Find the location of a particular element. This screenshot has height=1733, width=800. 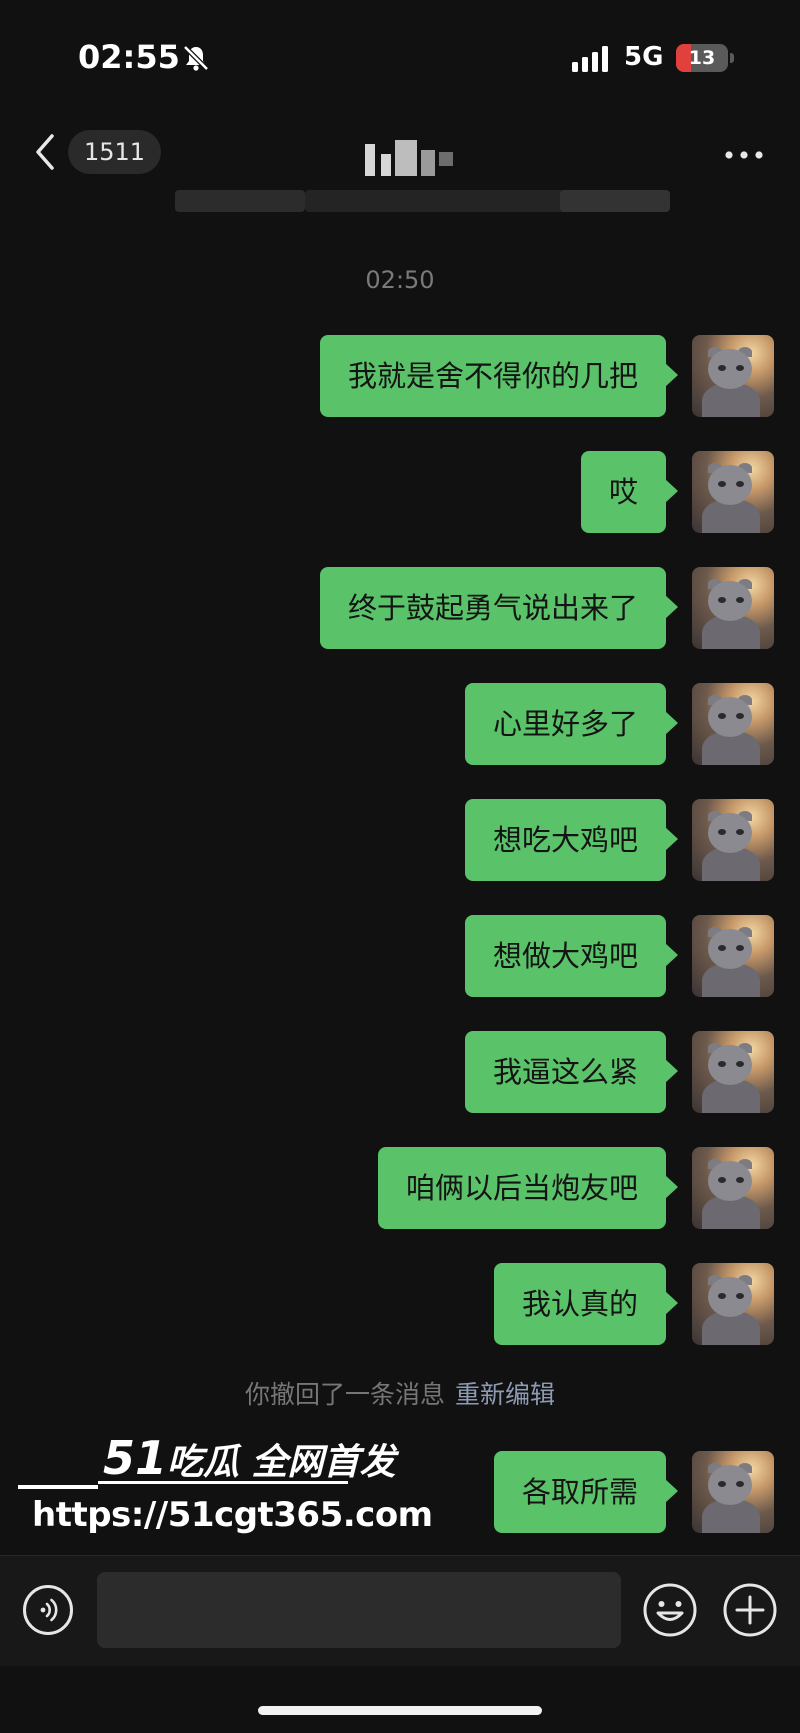

chat-timestamp: 02:50 is located at coordinates (400, 280).